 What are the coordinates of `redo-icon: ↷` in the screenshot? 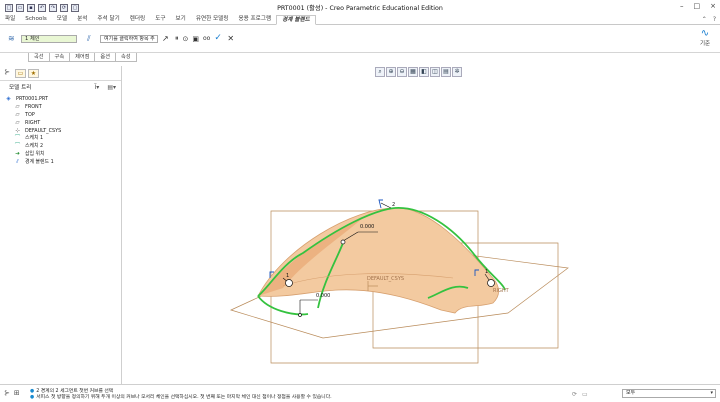 It's located at (53, 7).